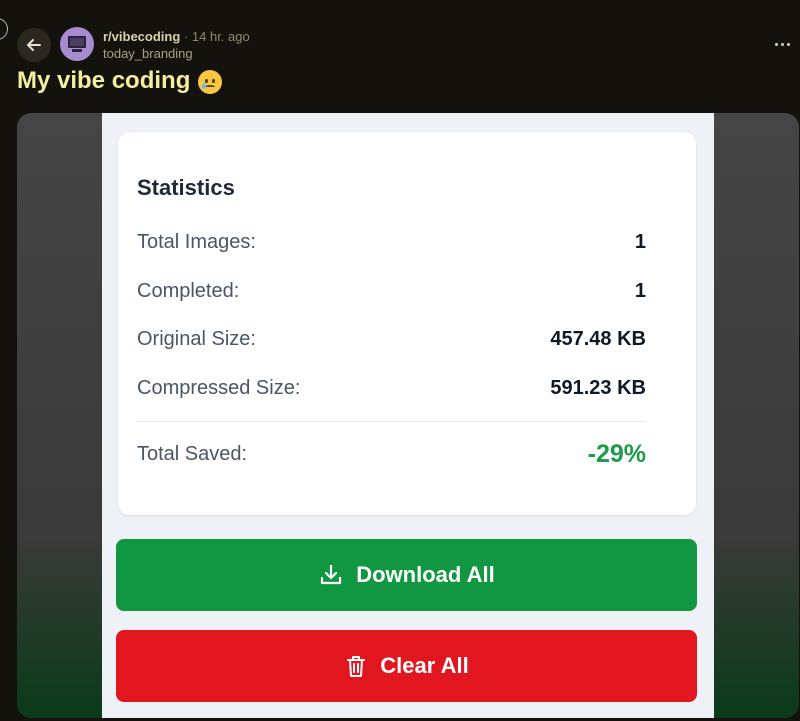 Image resolution: width=800 pixels, height=721 pixels. I want to click on download-icon, so click(331, 574).